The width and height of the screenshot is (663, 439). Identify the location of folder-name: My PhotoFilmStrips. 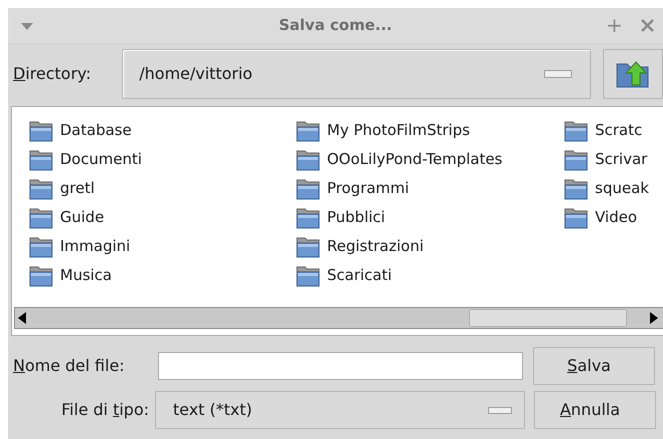
(398, 130).